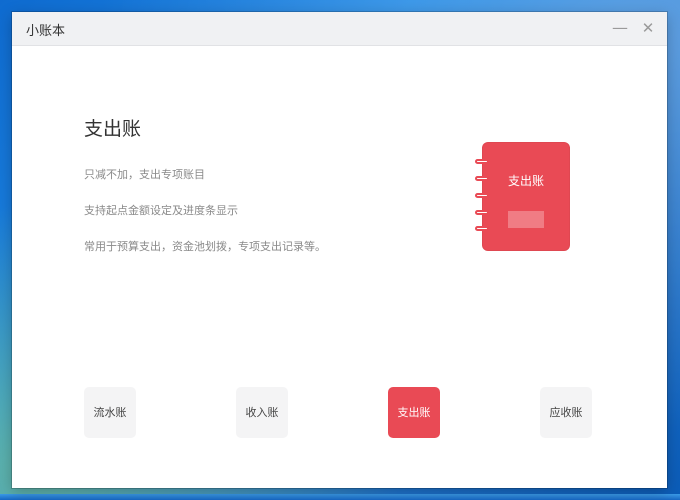  Describe the element at coordinates (110, 412) in the screenshot. I see `tab-flow-ledger: 流水账` at that location.